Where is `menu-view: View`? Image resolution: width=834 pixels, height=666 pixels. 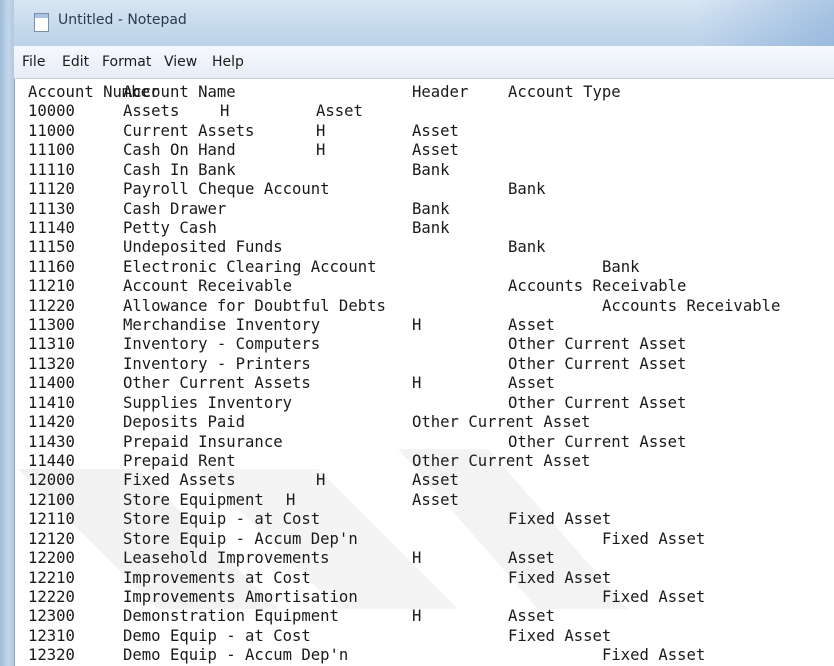 menu-view: View is located at coordinates (180, 62).